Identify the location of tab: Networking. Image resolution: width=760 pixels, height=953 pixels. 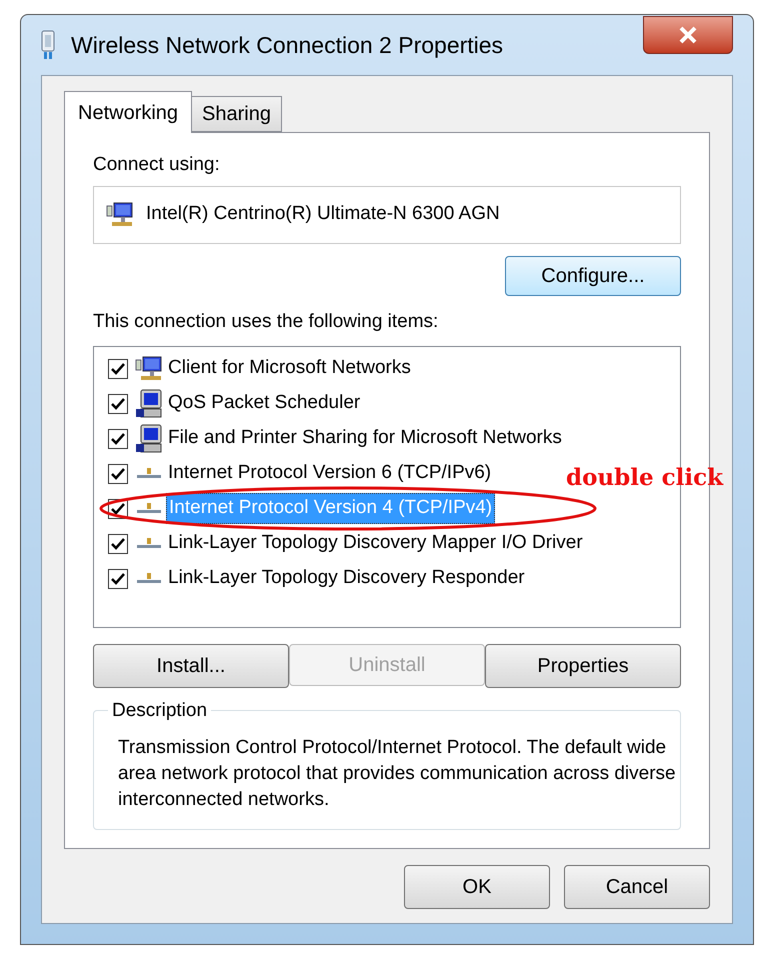
(128, 112).